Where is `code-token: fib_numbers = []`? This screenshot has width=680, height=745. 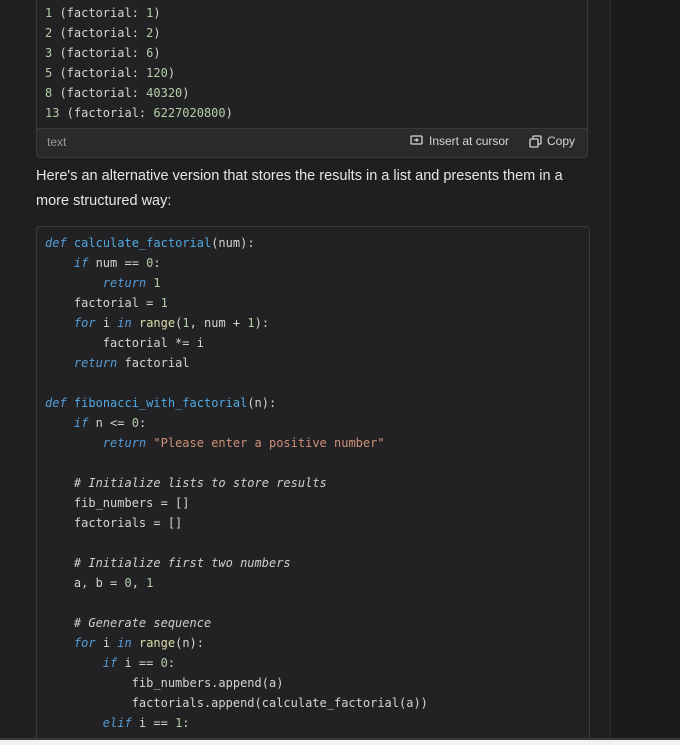 code-token: fib_numbers = [] is located at coordinates (117, 503).